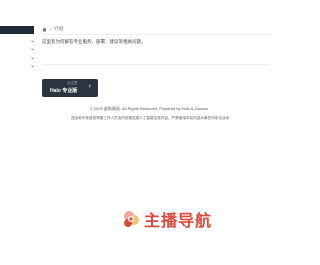  Describe the element at coordinates (178, 220) in the screenshot. I see `logo-text: 主播导航` at that location.